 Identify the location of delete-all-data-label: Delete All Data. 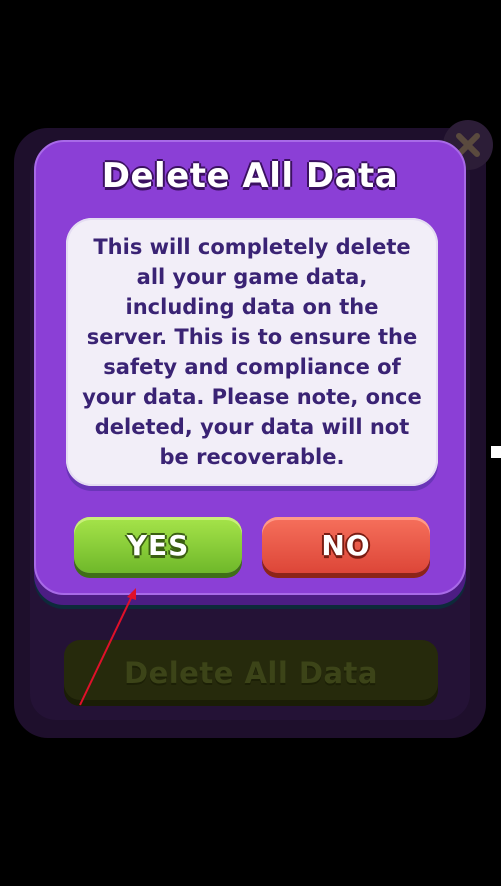
(251, 673).